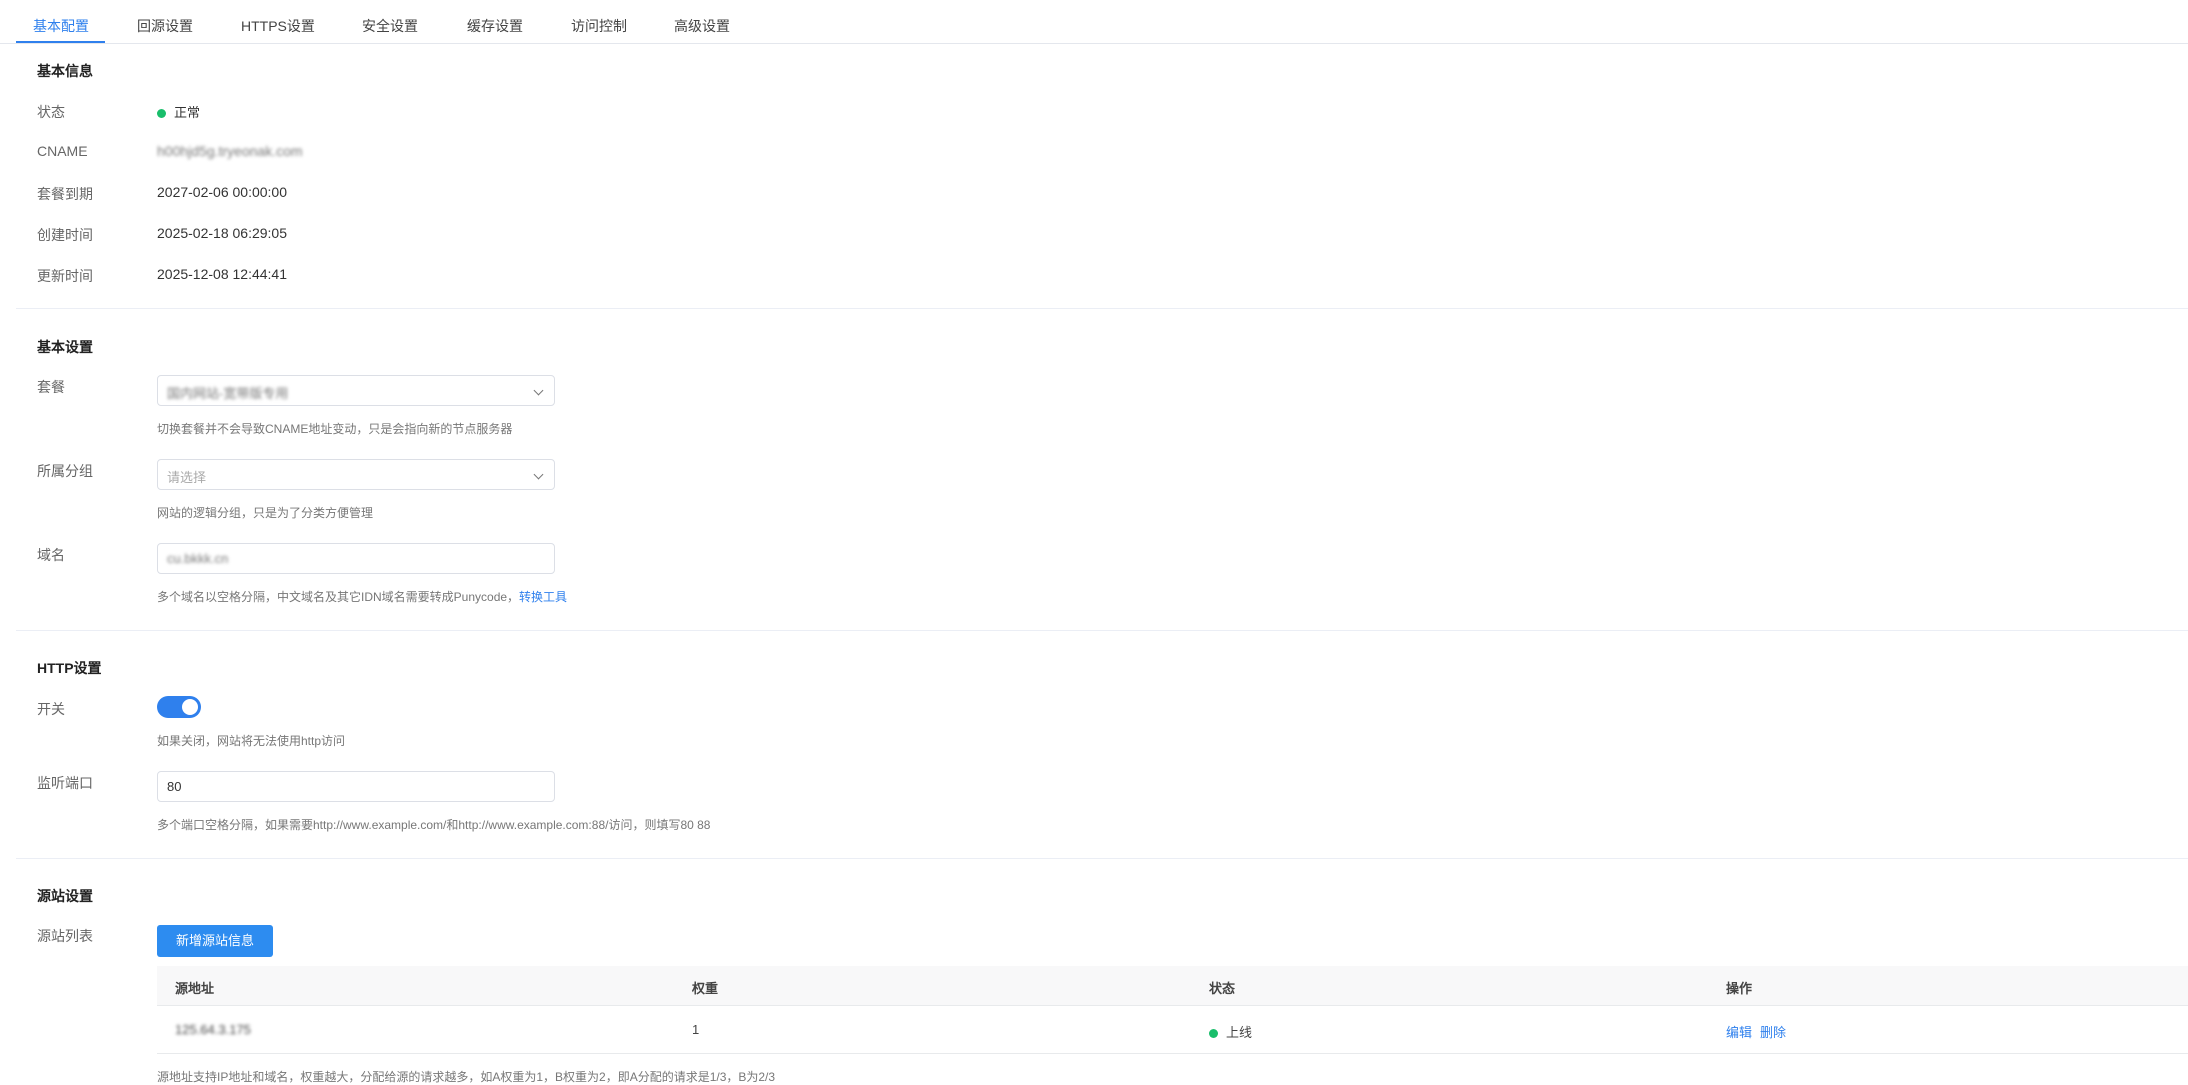 This screenshot has height=1085, width=2188. Describe the element at coordinates (65, 235) in the screenshot. I see `created-label: 创建时间` at that location.